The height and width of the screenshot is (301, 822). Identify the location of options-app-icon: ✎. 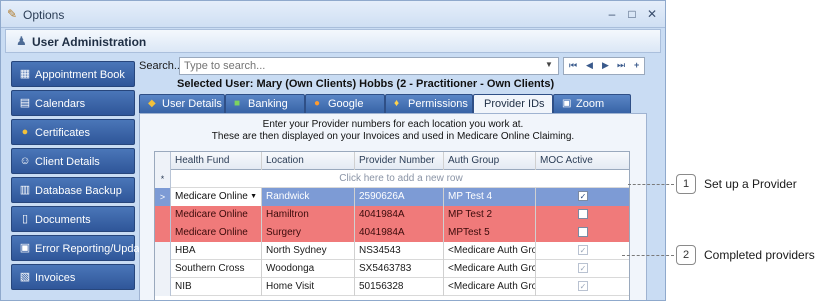
(12, 14).